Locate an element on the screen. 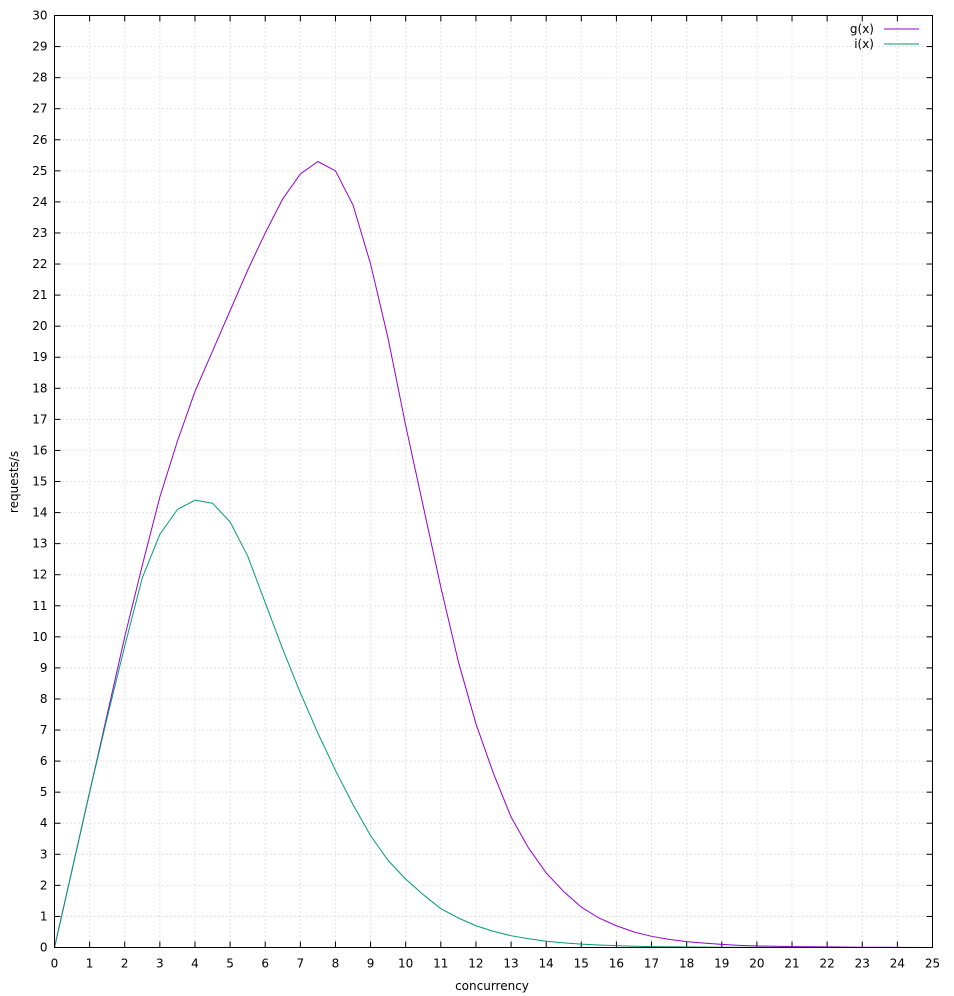 The image size is (954, 996). y-tick-label: 13 is located at coordinates (39, 544).